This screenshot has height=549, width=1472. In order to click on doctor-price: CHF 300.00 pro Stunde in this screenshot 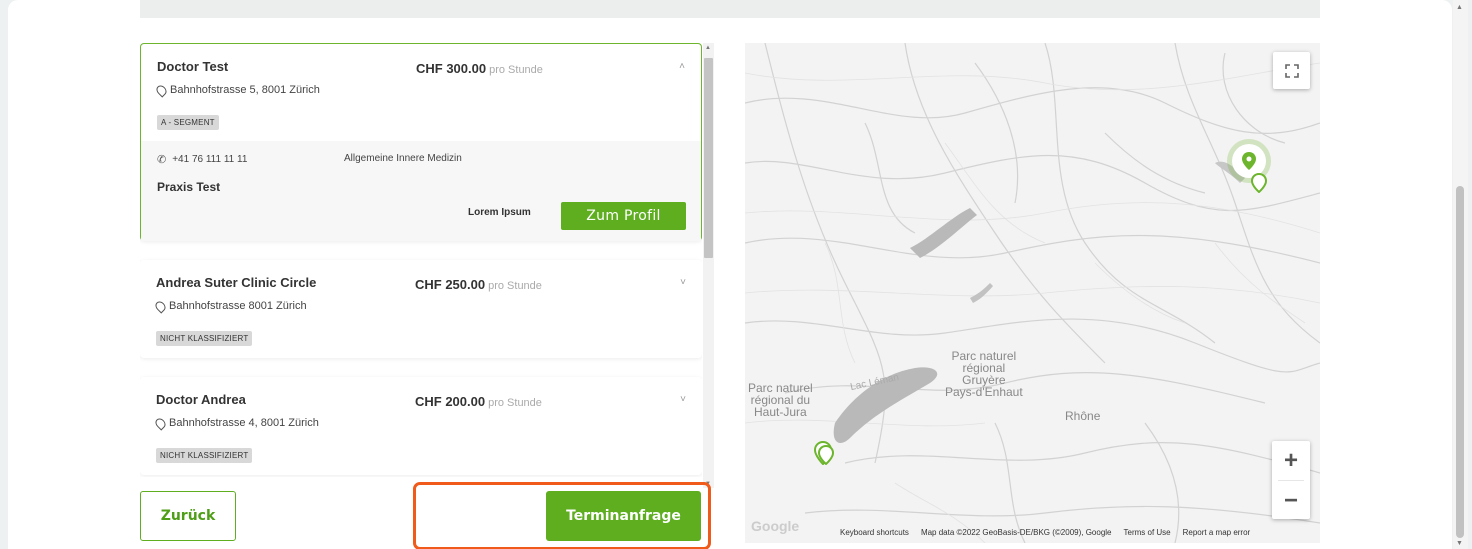, I will do `click(479, 68)`.